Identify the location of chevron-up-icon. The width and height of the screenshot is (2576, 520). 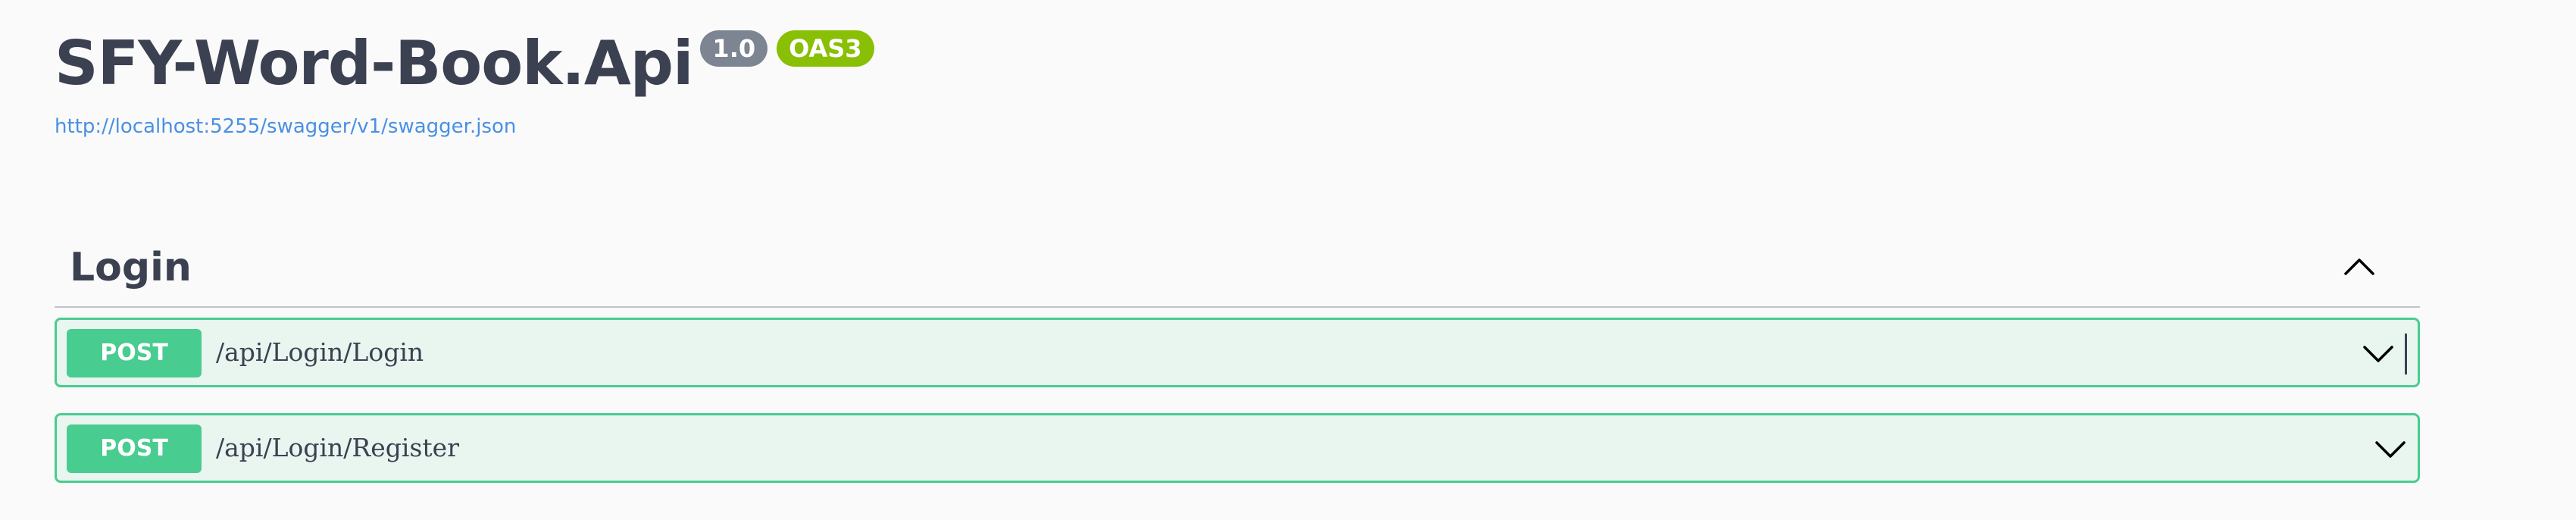
(2359, 266).